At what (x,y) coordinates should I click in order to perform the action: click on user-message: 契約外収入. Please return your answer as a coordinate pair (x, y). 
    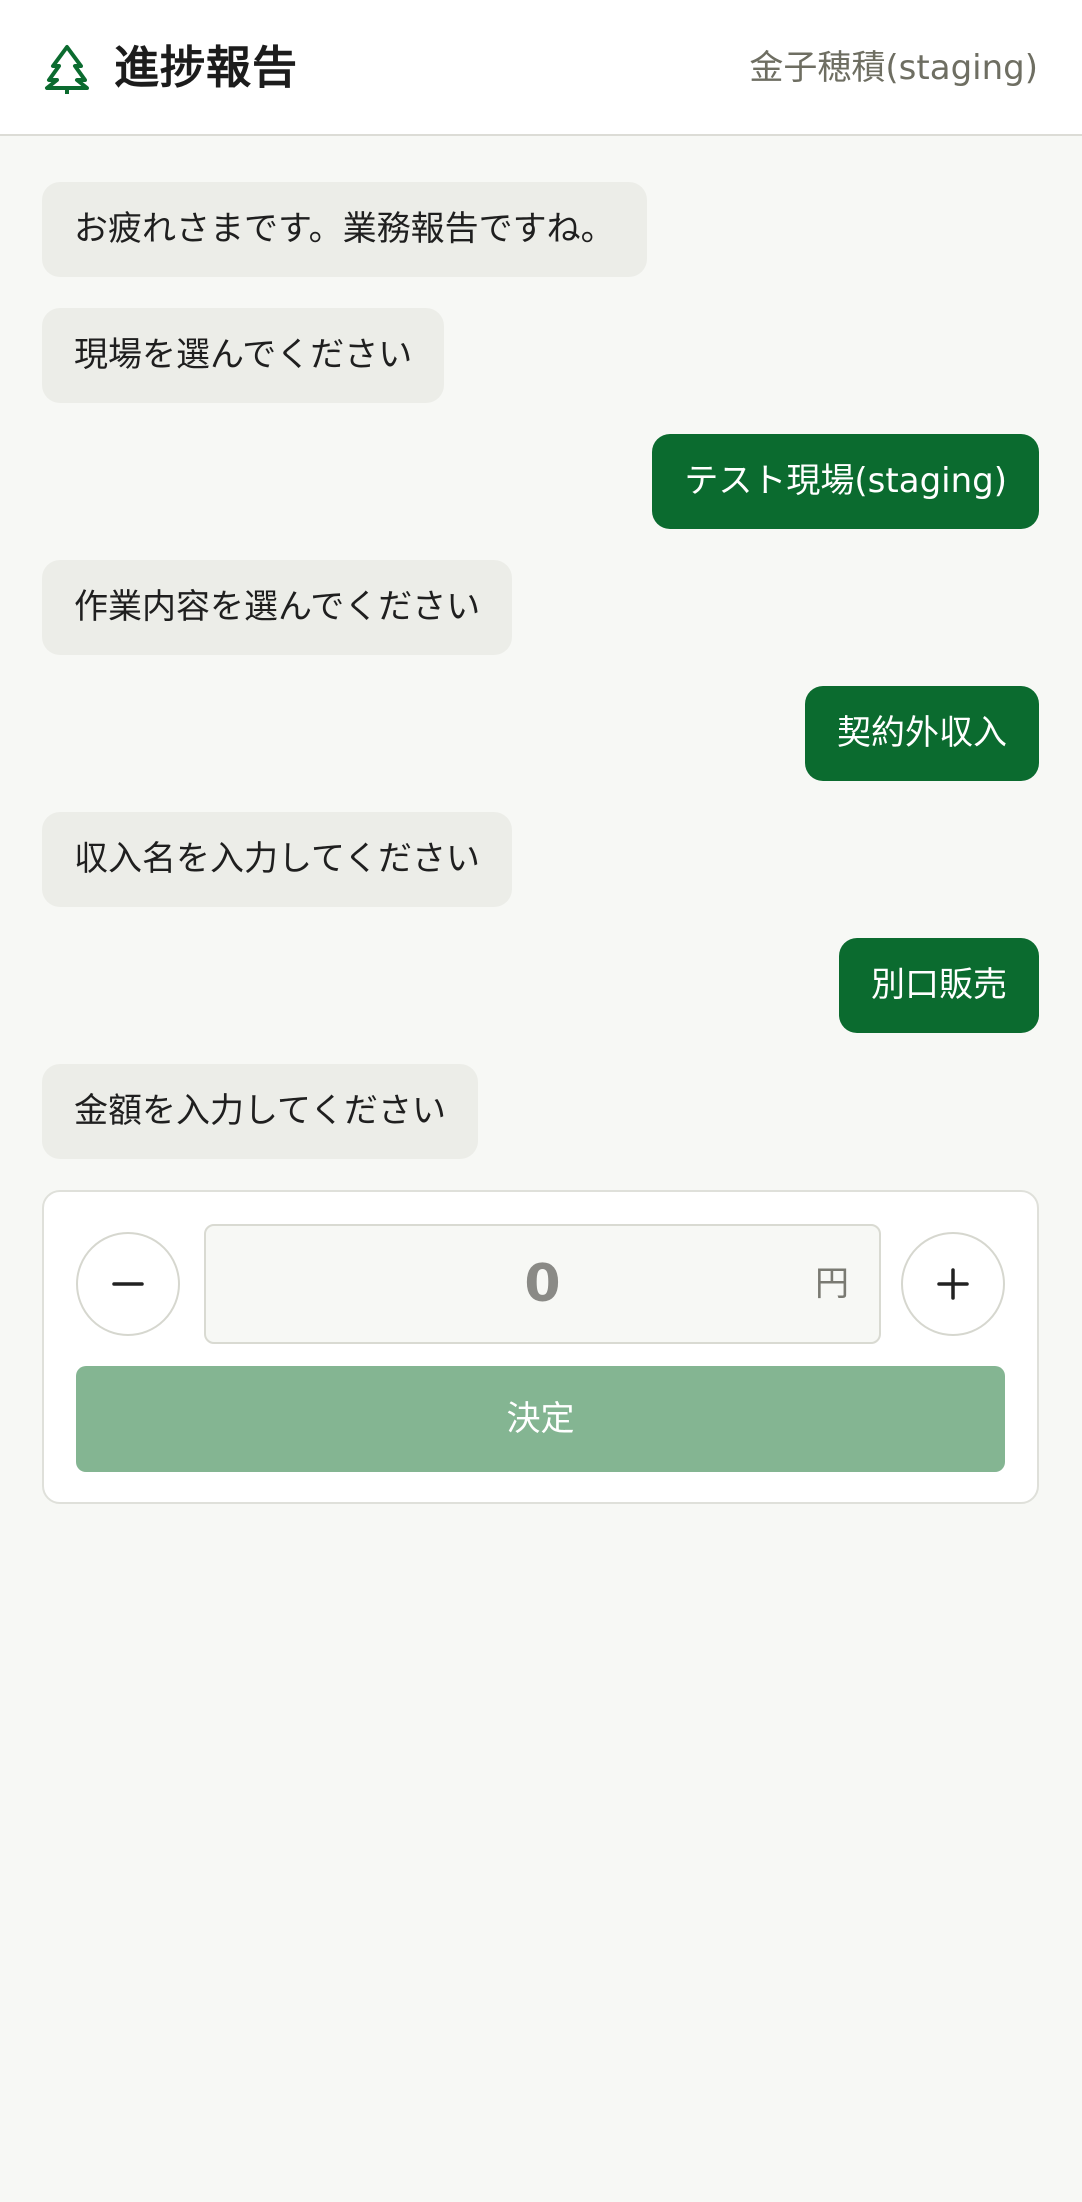
    Looking at the image, I should click on (922, 733).